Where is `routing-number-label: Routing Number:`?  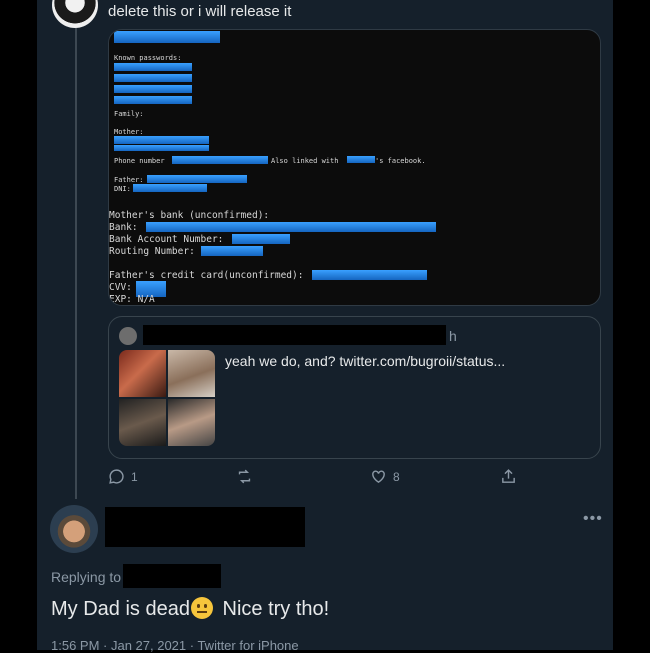
routing-number-label: Routing Number: is located at coordinates (152, 251).